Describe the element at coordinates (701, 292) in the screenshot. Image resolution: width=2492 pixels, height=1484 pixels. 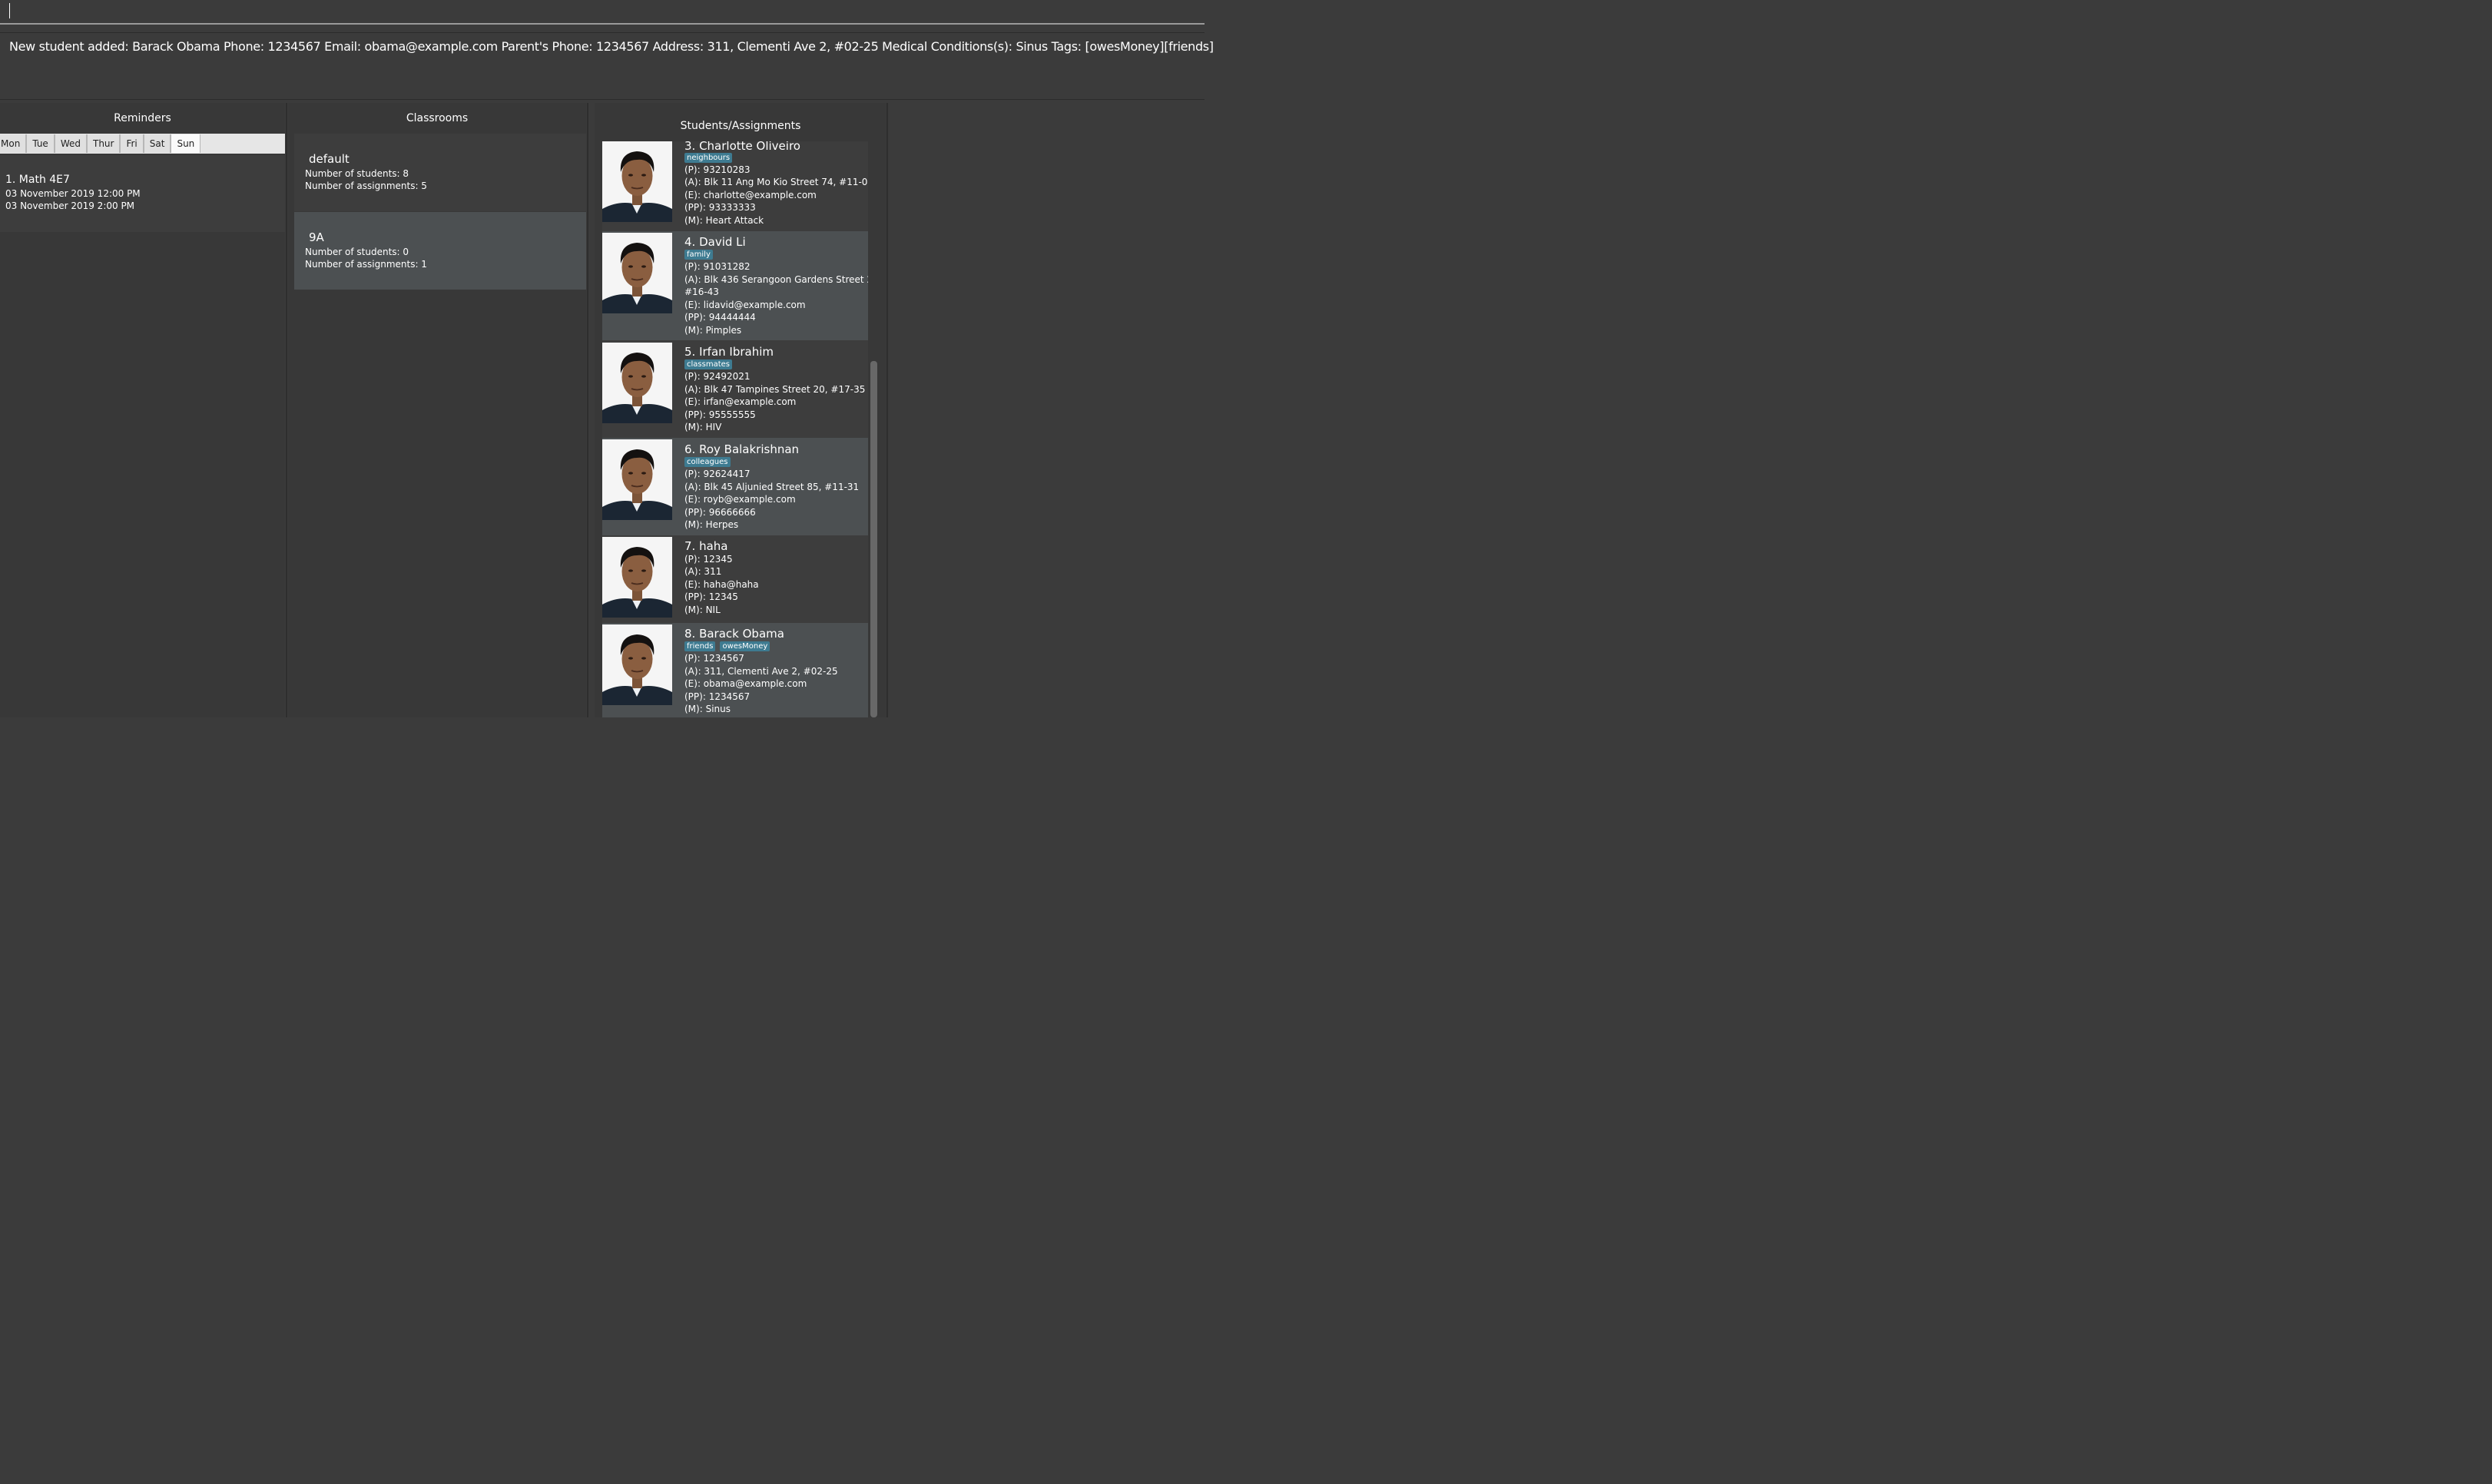
I see `student-address-cont: #16-43` at that location.